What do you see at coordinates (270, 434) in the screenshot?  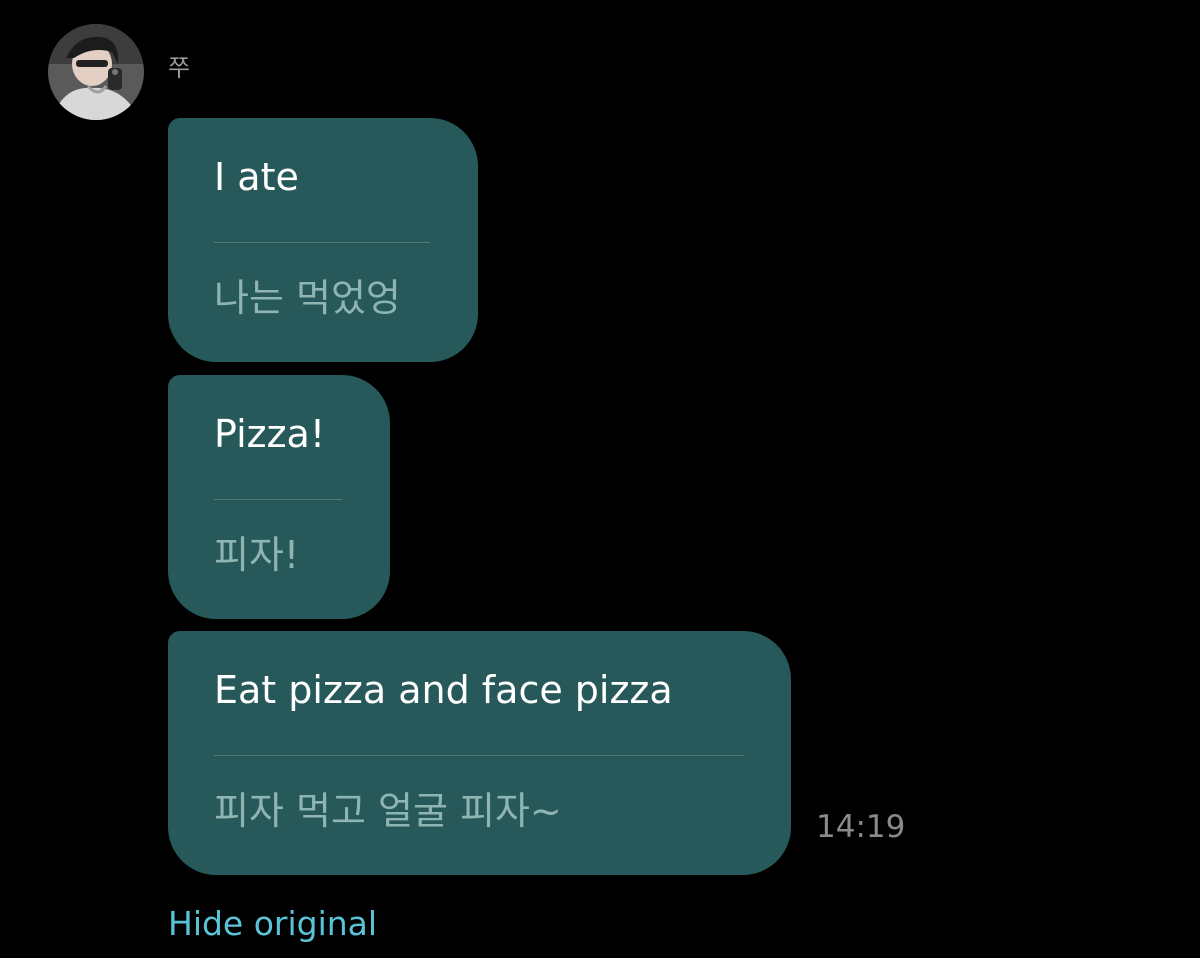 I see `message-original-text: Pizza!` at bounding box center [270, 434].